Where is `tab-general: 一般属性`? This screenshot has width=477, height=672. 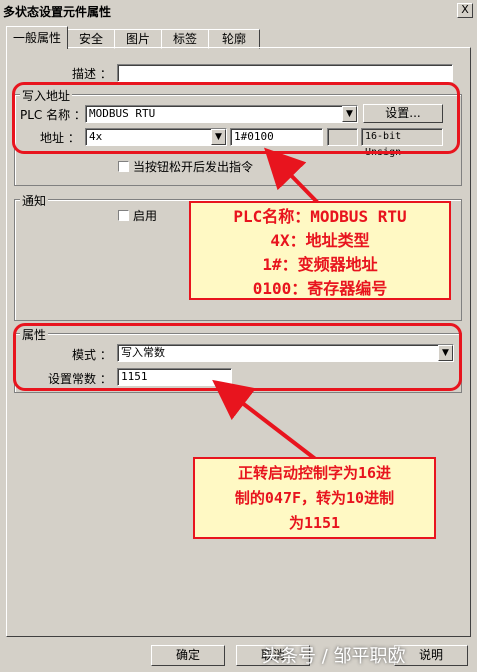 tab-general: 一般属性 is located at coordinates (37, 37).